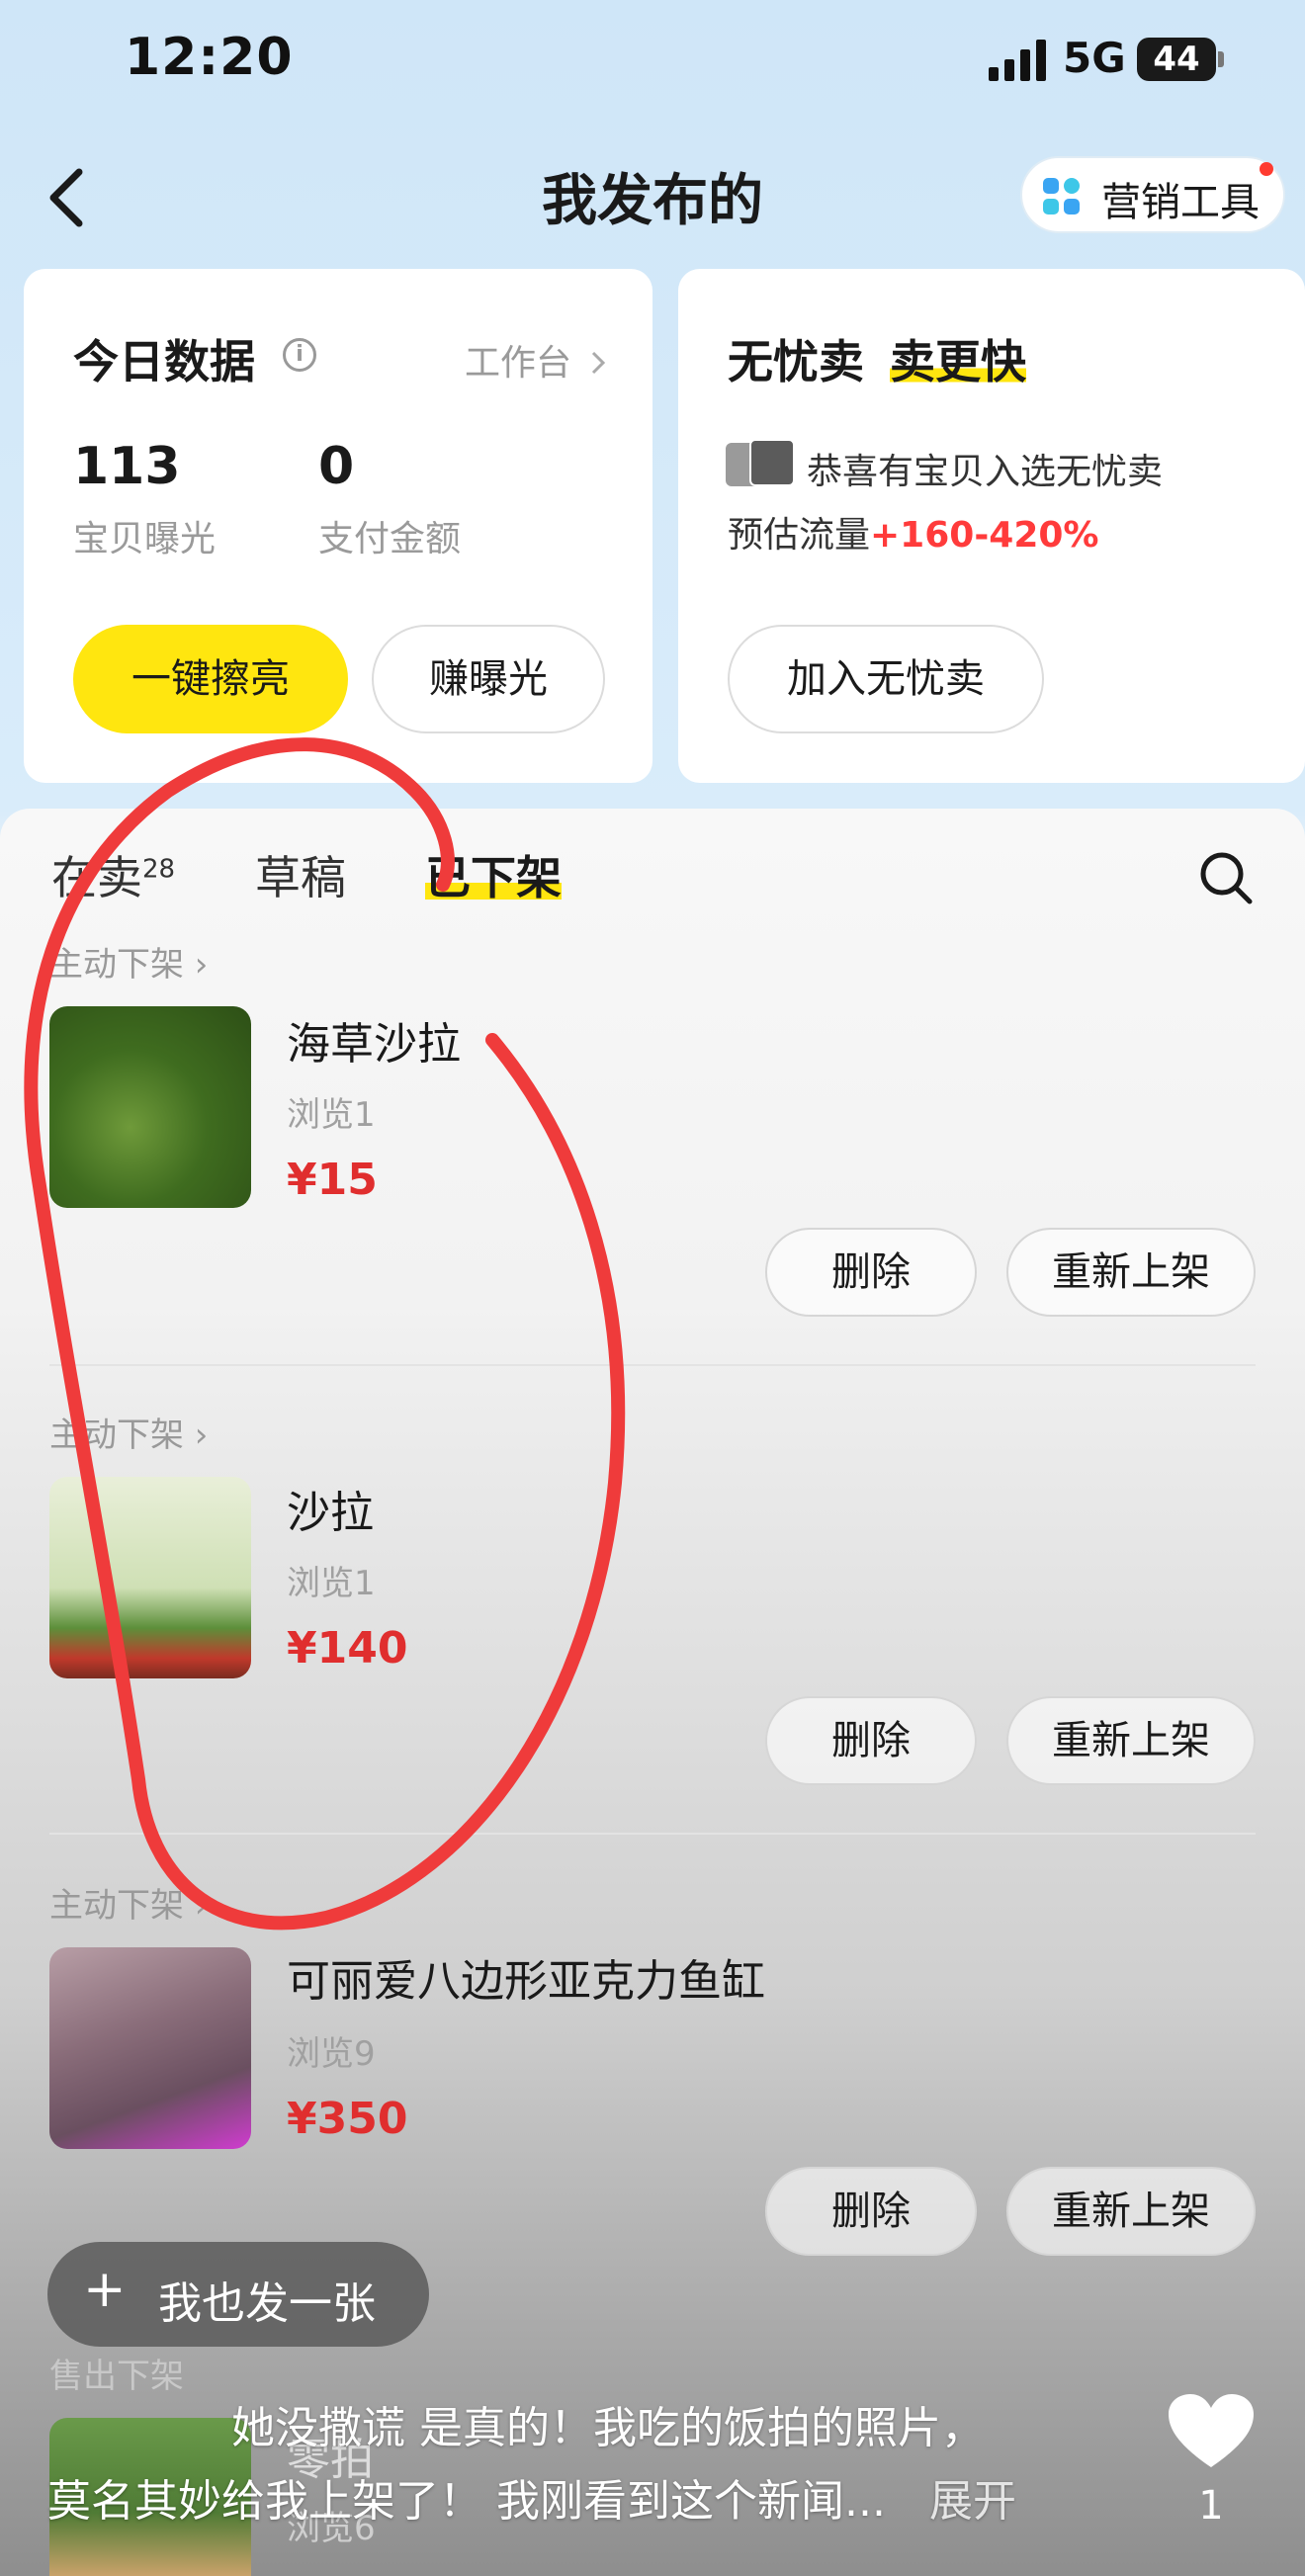 This screenshot has height=2576, width=1305. What do you see at coordinates (1018, 60) in the screenshot?
I see `signal-icon` at bounding box center [1018, 60].